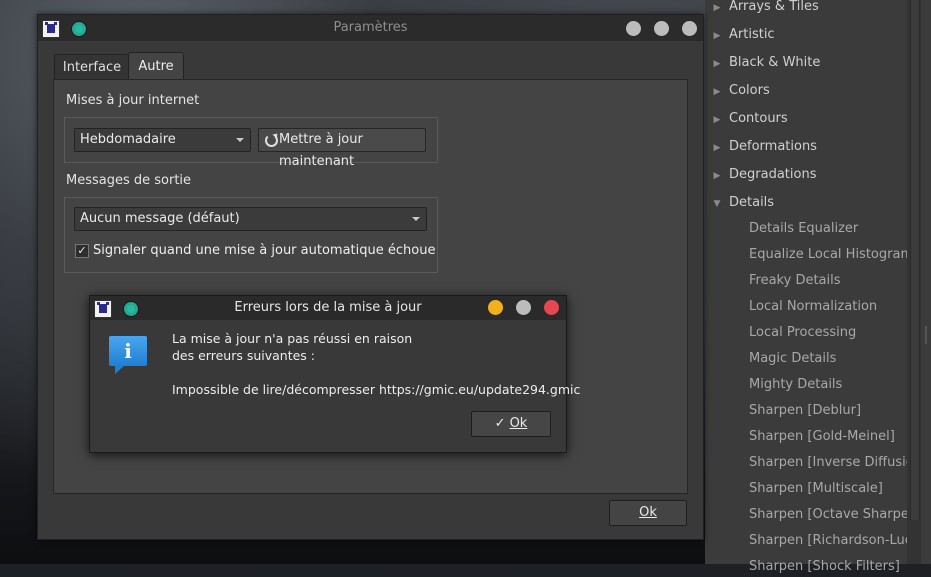 This screenshot has height=577, width=931. I want to click on filter-item: Sharpen [Deblur], so click(805, 411).